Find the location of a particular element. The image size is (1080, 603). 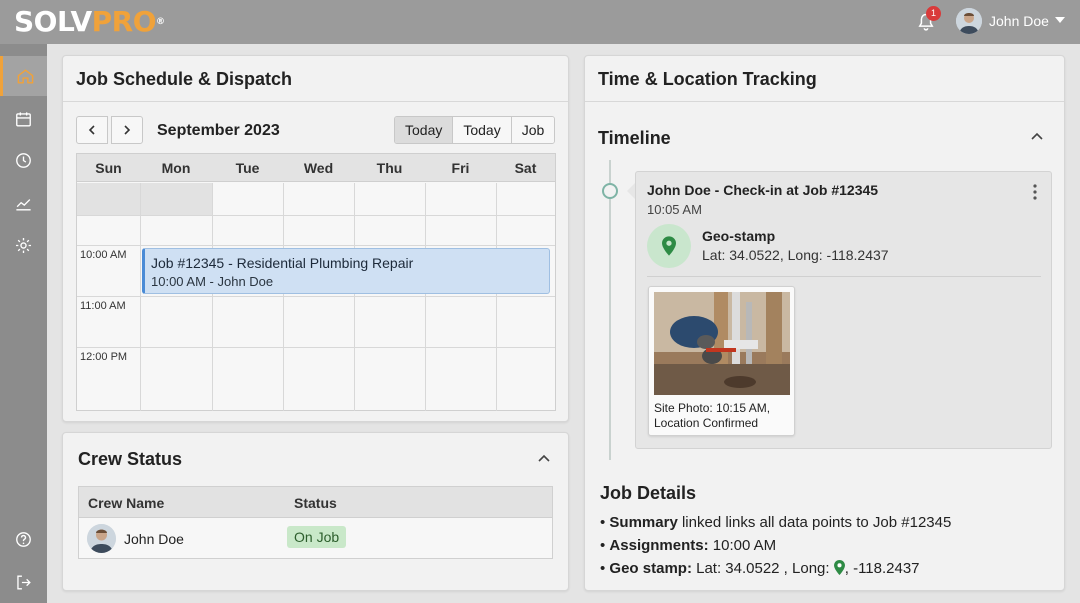

sidebar-item-home is located at coordinates (23, 76).